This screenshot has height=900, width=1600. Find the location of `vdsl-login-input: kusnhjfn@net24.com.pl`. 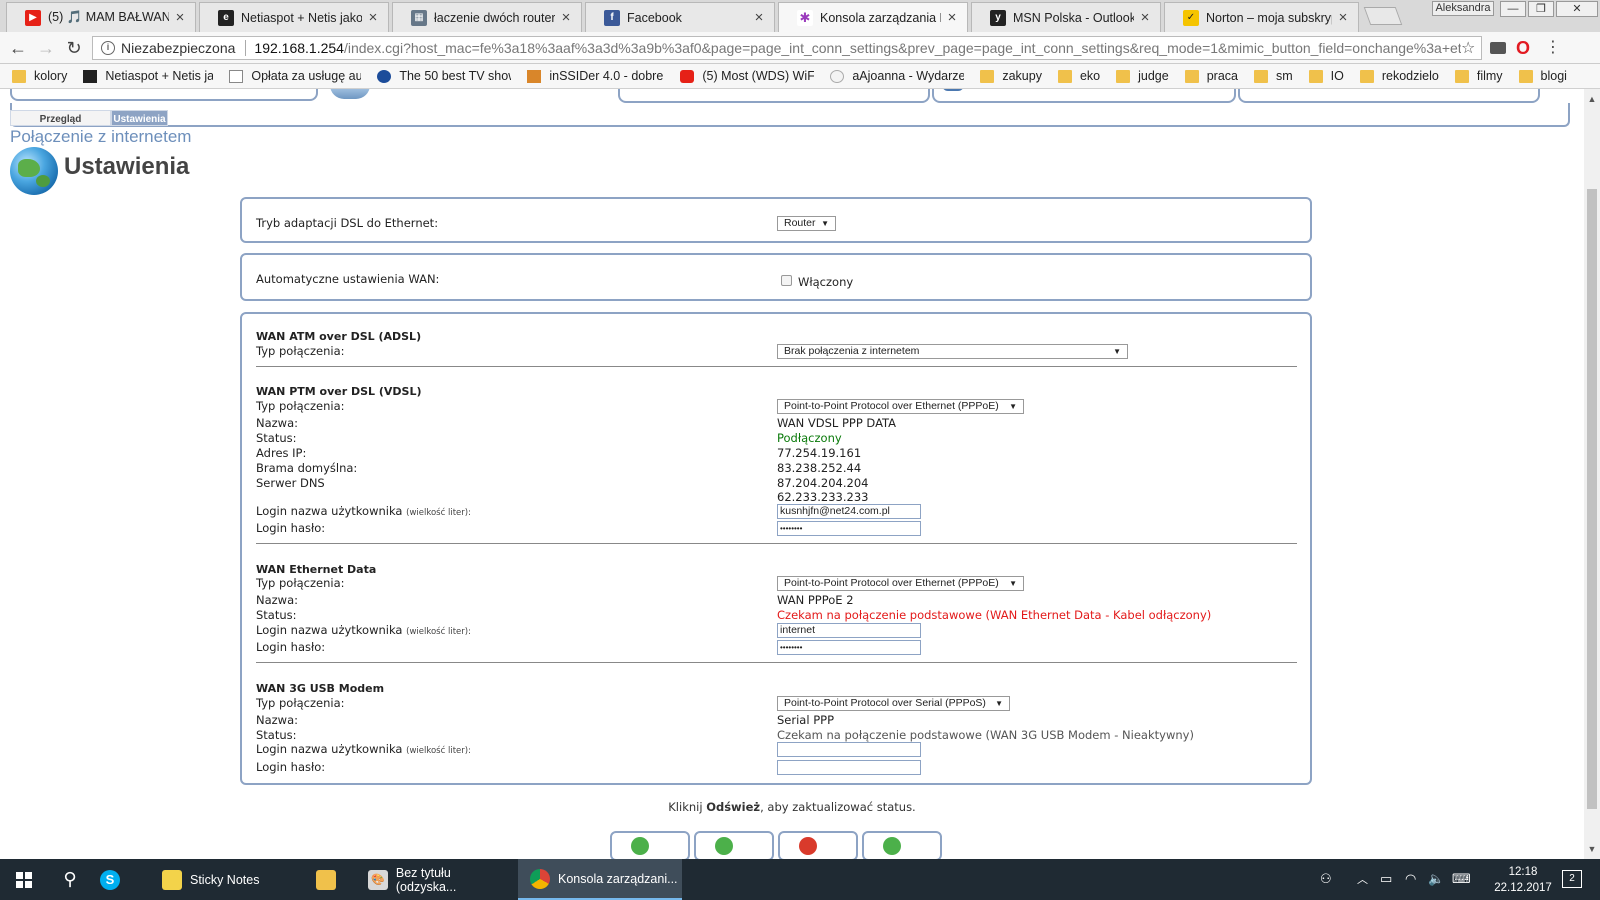

vdsl-login-input: kusnhjfn@net24.com.pl is located at coordinates (849, 511).